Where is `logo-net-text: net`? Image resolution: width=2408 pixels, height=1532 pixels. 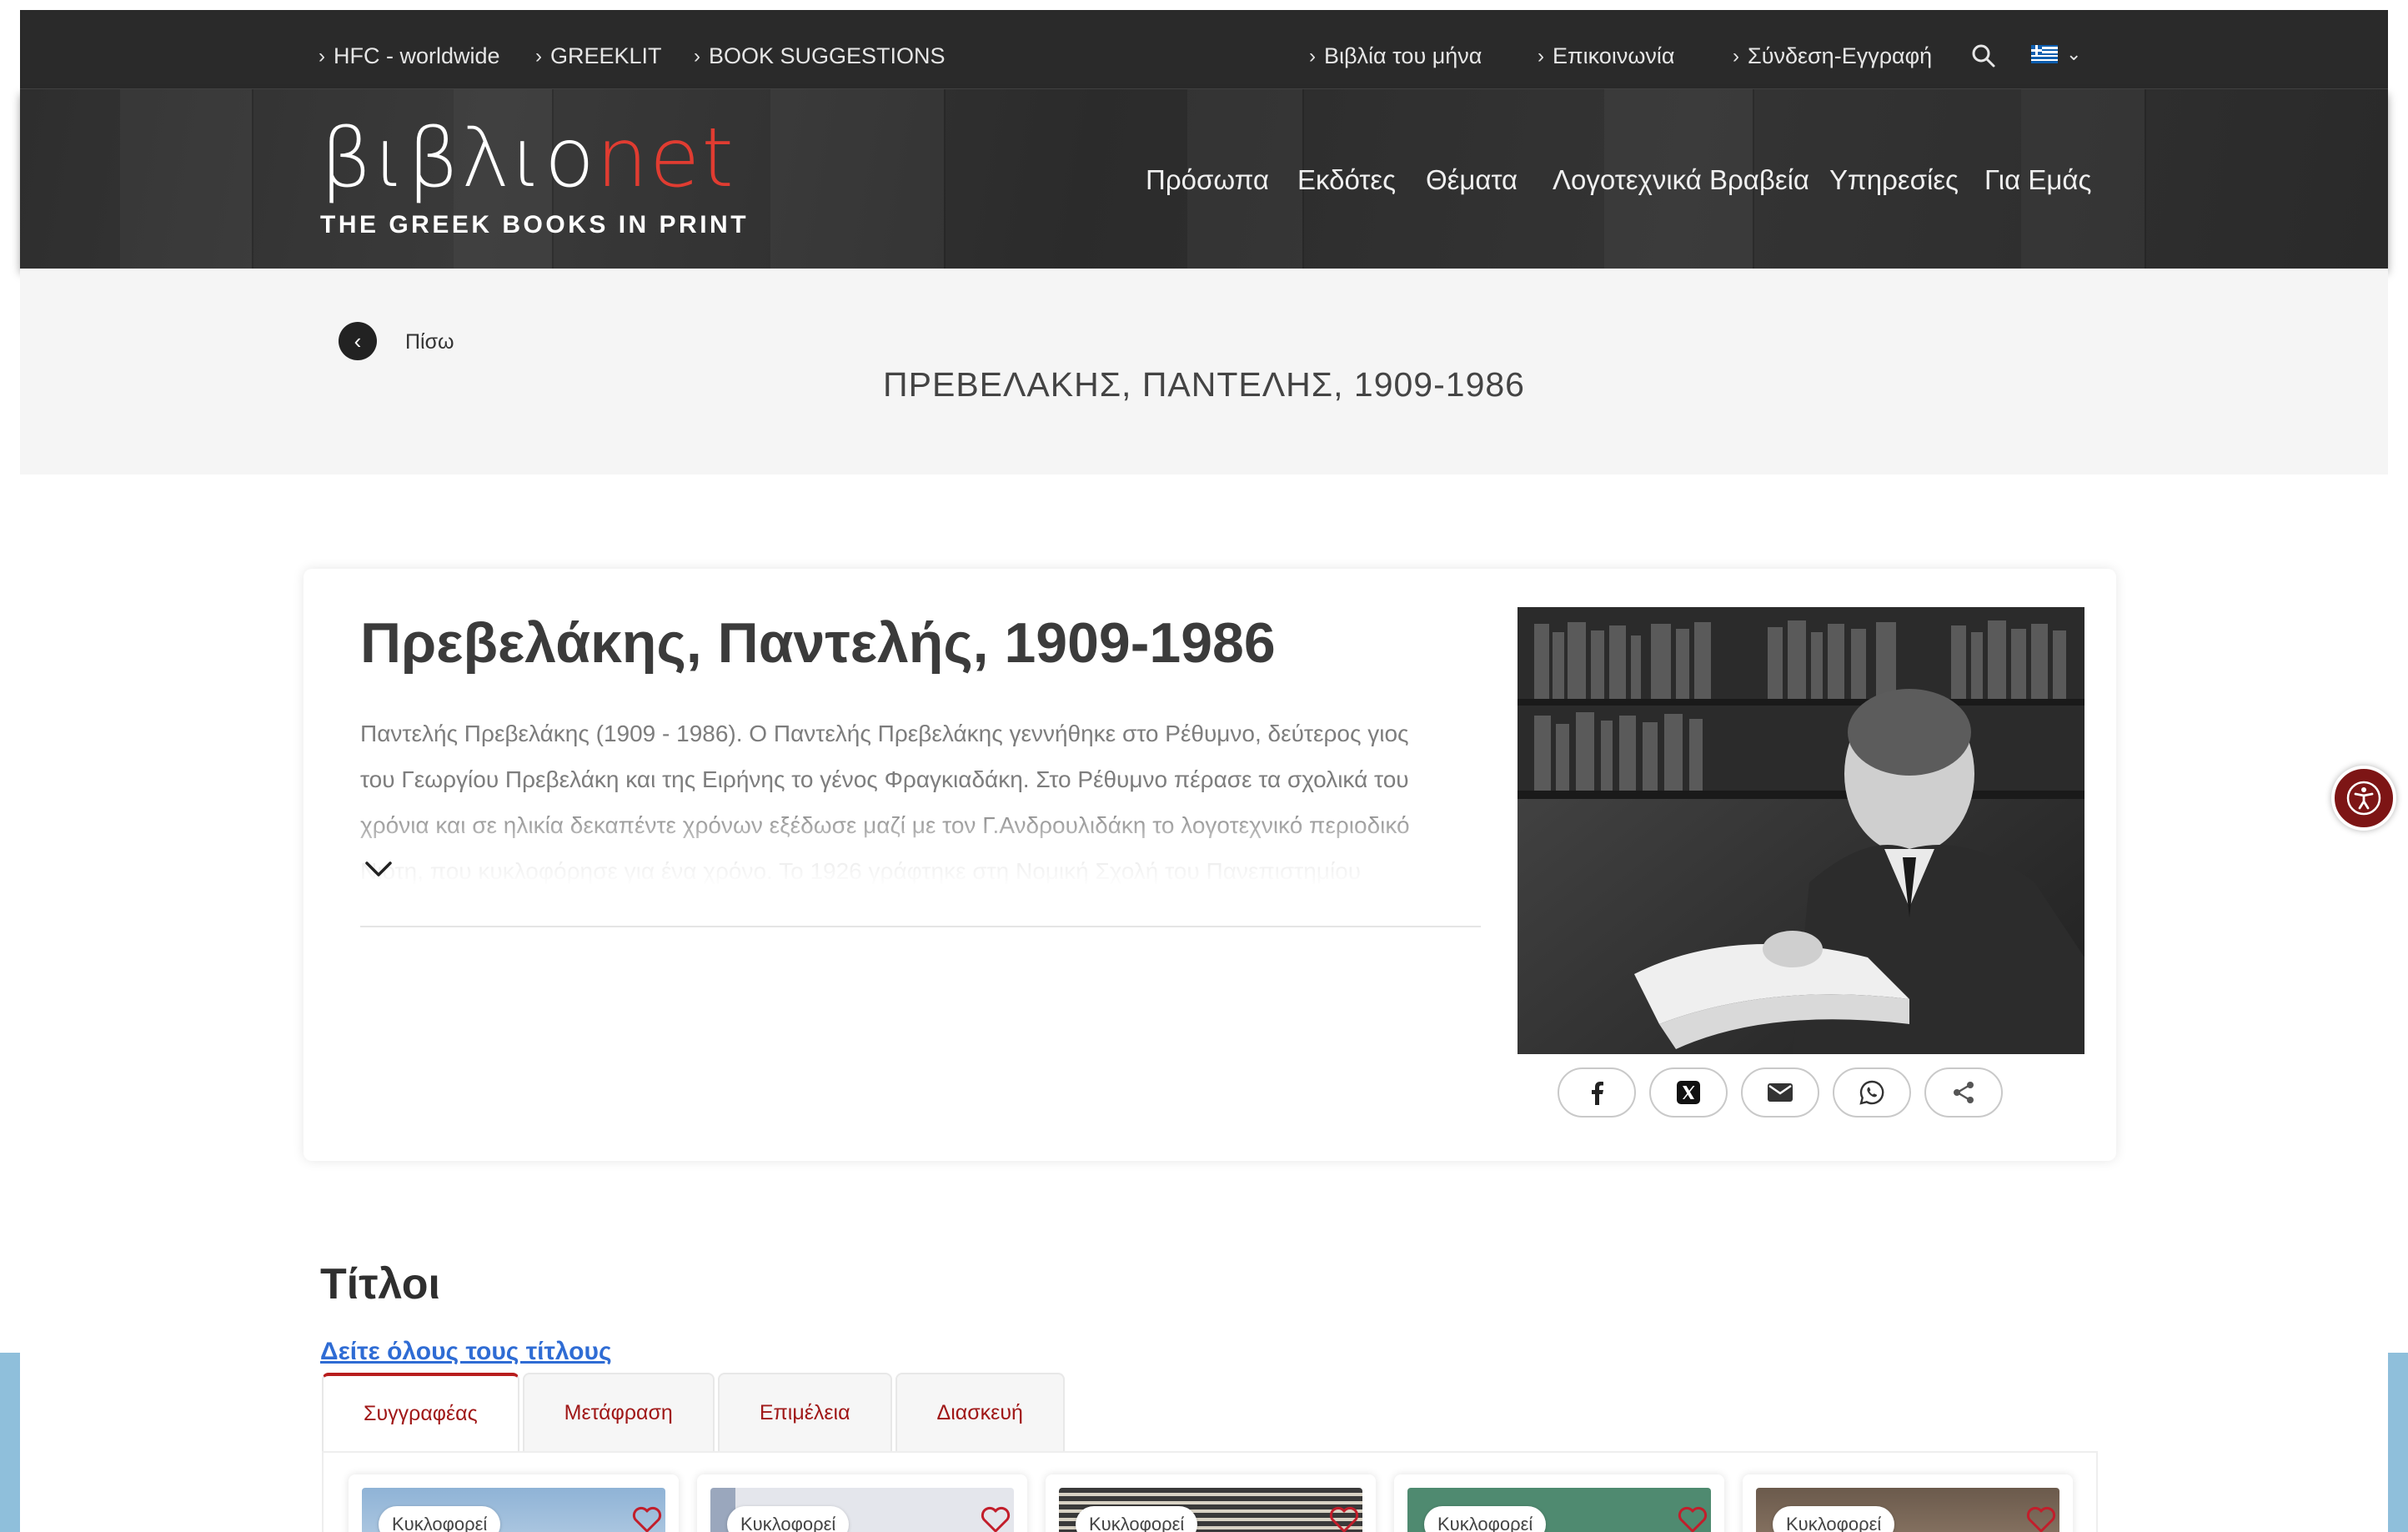 logo-net-text: net is located at coordinates (665, 158).